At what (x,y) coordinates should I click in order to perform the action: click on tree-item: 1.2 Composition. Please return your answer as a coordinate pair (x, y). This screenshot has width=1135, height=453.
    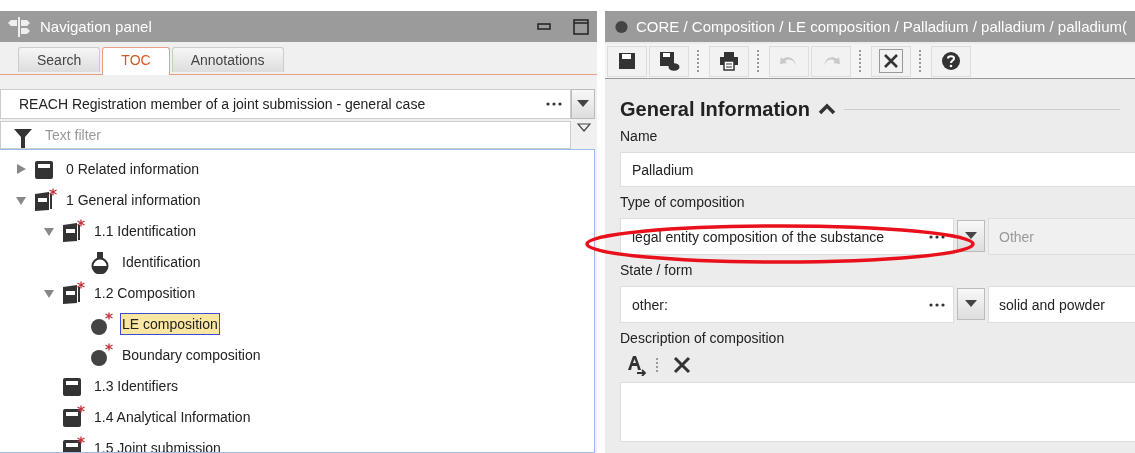
    Looking at the image, I should click on (145, 292).